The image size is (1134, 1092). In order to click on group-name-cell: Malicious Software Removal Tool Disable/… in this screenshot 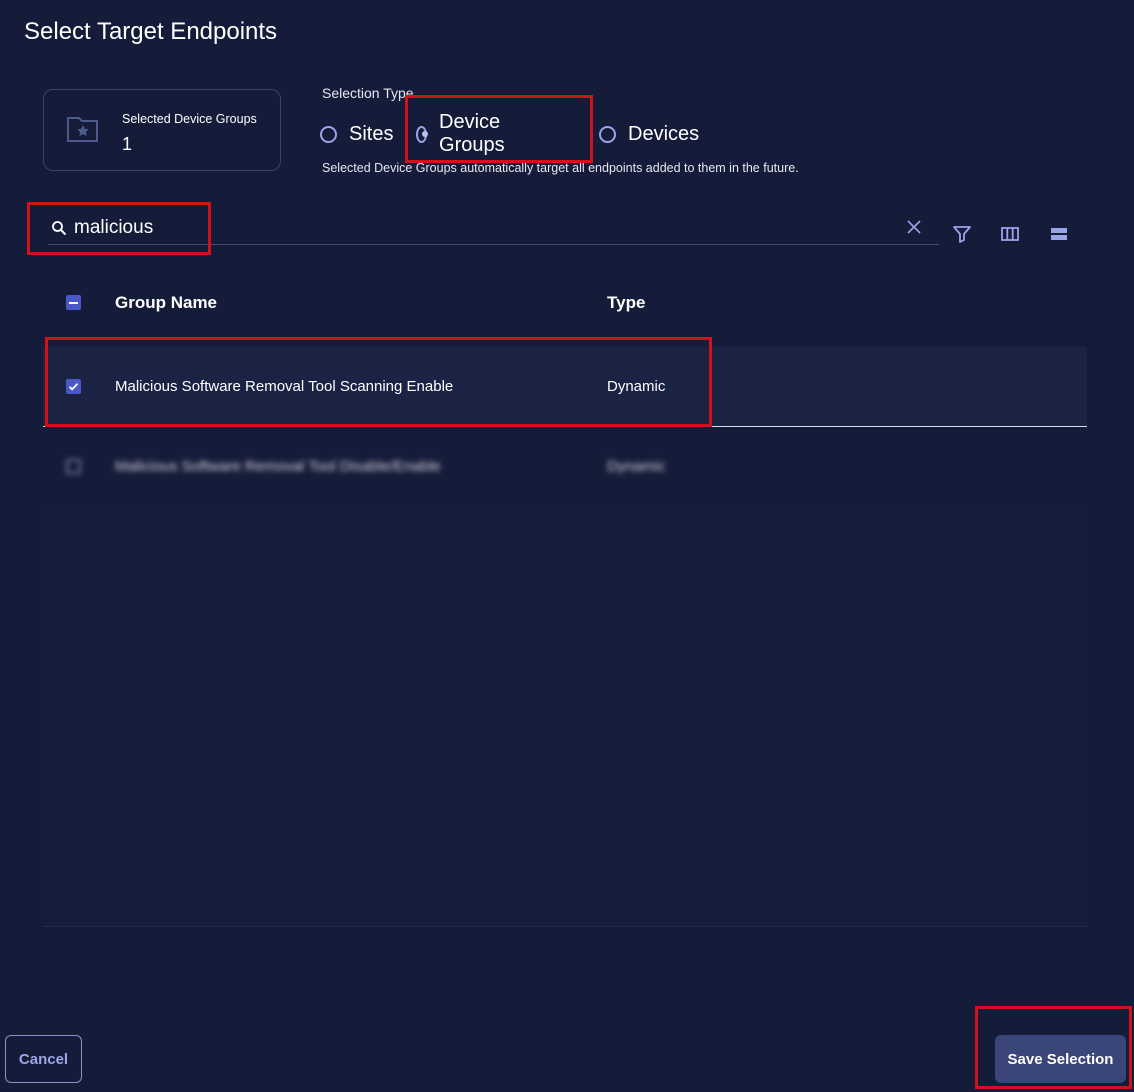, I will do `click(278, 466)`.